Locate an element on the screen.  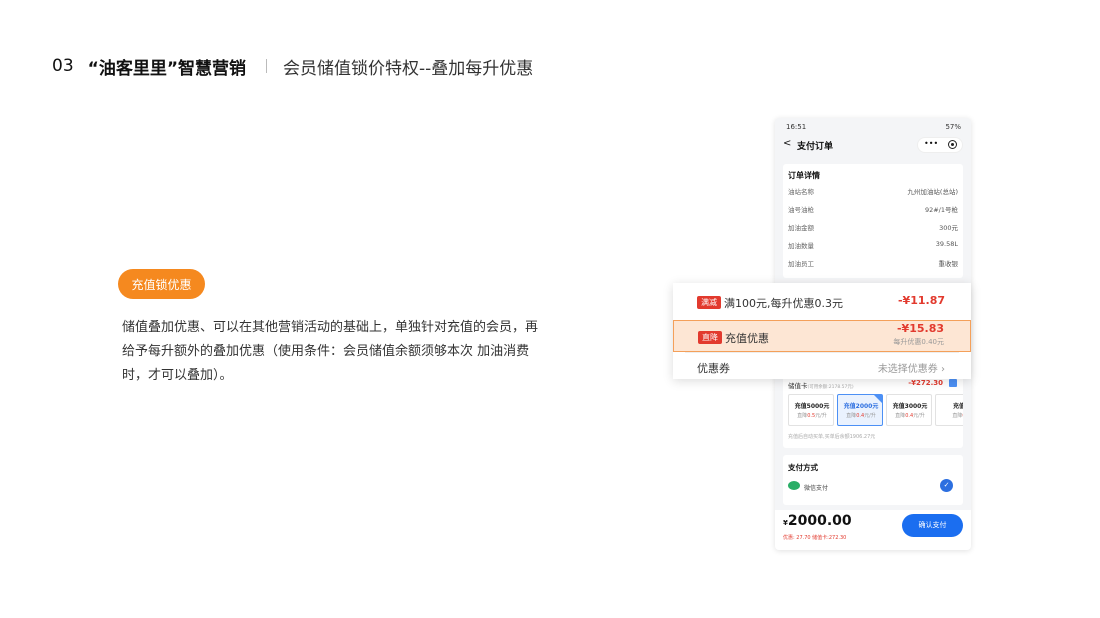
direct-discount-tag: 直降 is located at coordinates (710, 337).